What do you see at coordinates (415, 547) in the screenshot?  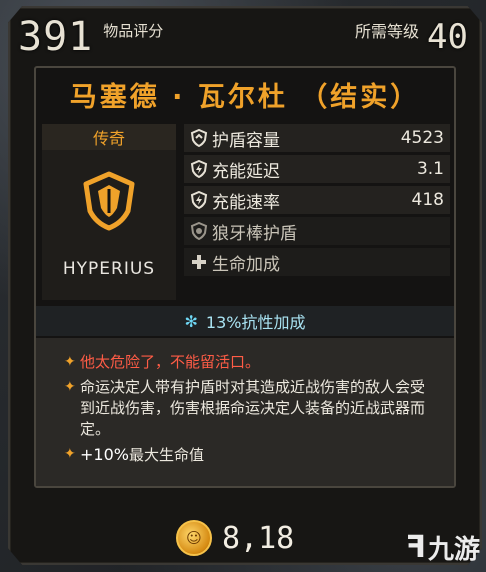 I see `jiuyou-logo-icon: ꟻ` at bounding box center [415, 547].